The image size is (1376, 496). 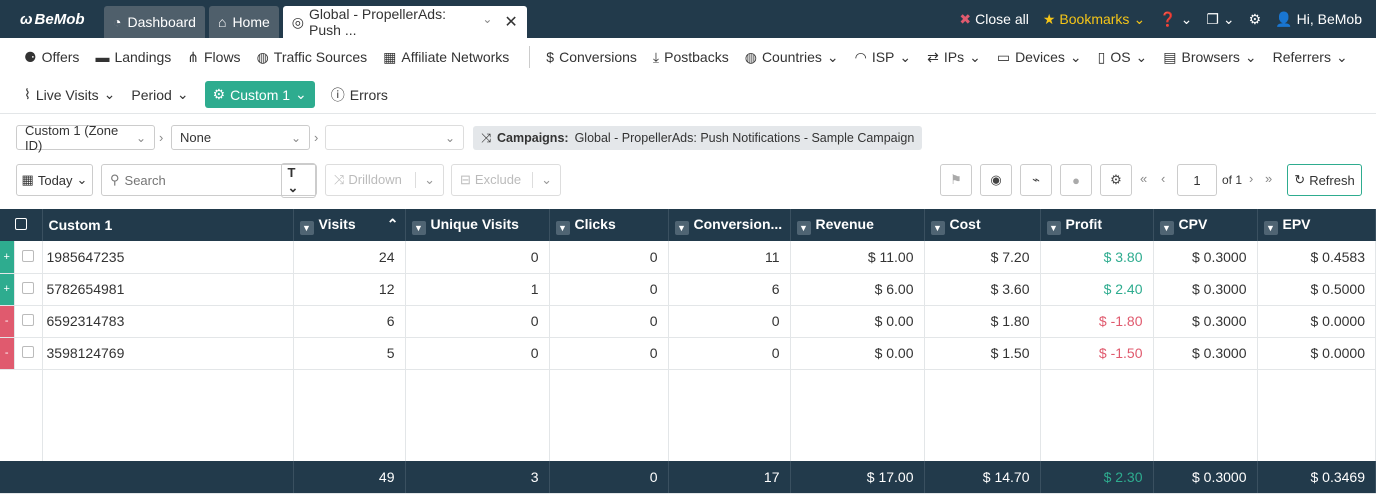 I want to click on nav-offers: ⚈ Offers, so click(x=51, y=57).